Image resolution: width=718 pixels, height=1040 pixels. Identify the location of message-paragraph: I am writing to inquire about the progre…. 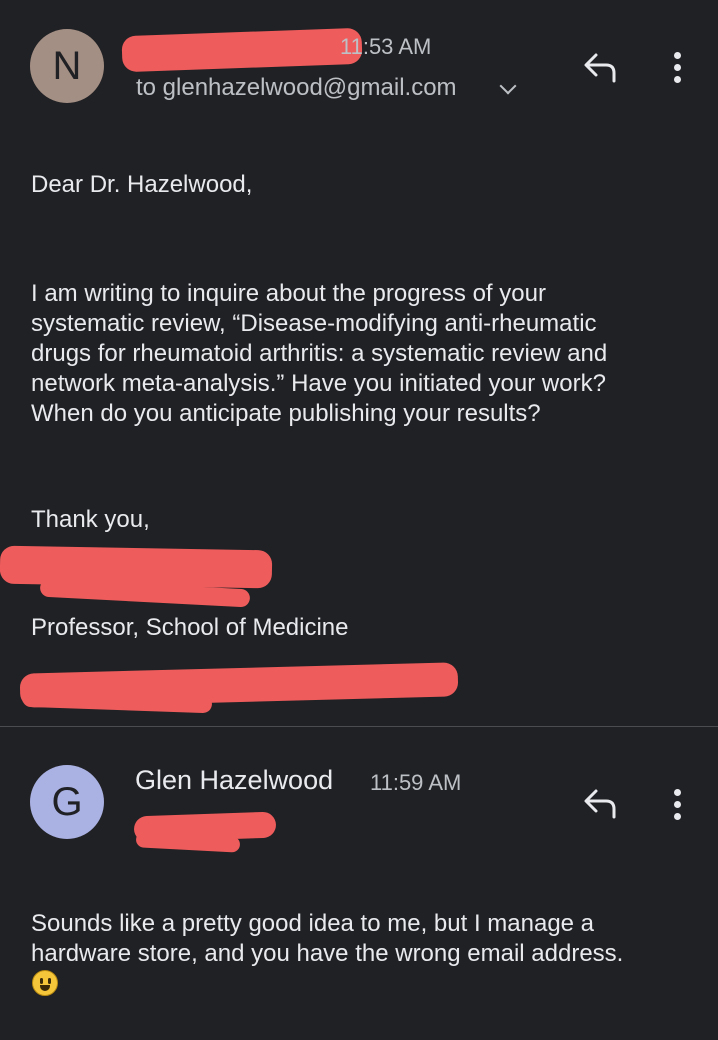
(319, 354).